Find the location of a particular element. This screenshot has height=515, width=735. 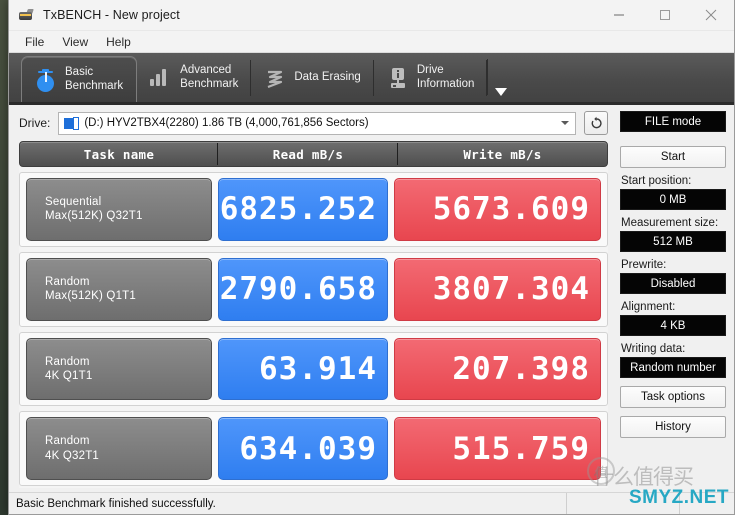

maximize-icon is located at coordinates (665, 15).